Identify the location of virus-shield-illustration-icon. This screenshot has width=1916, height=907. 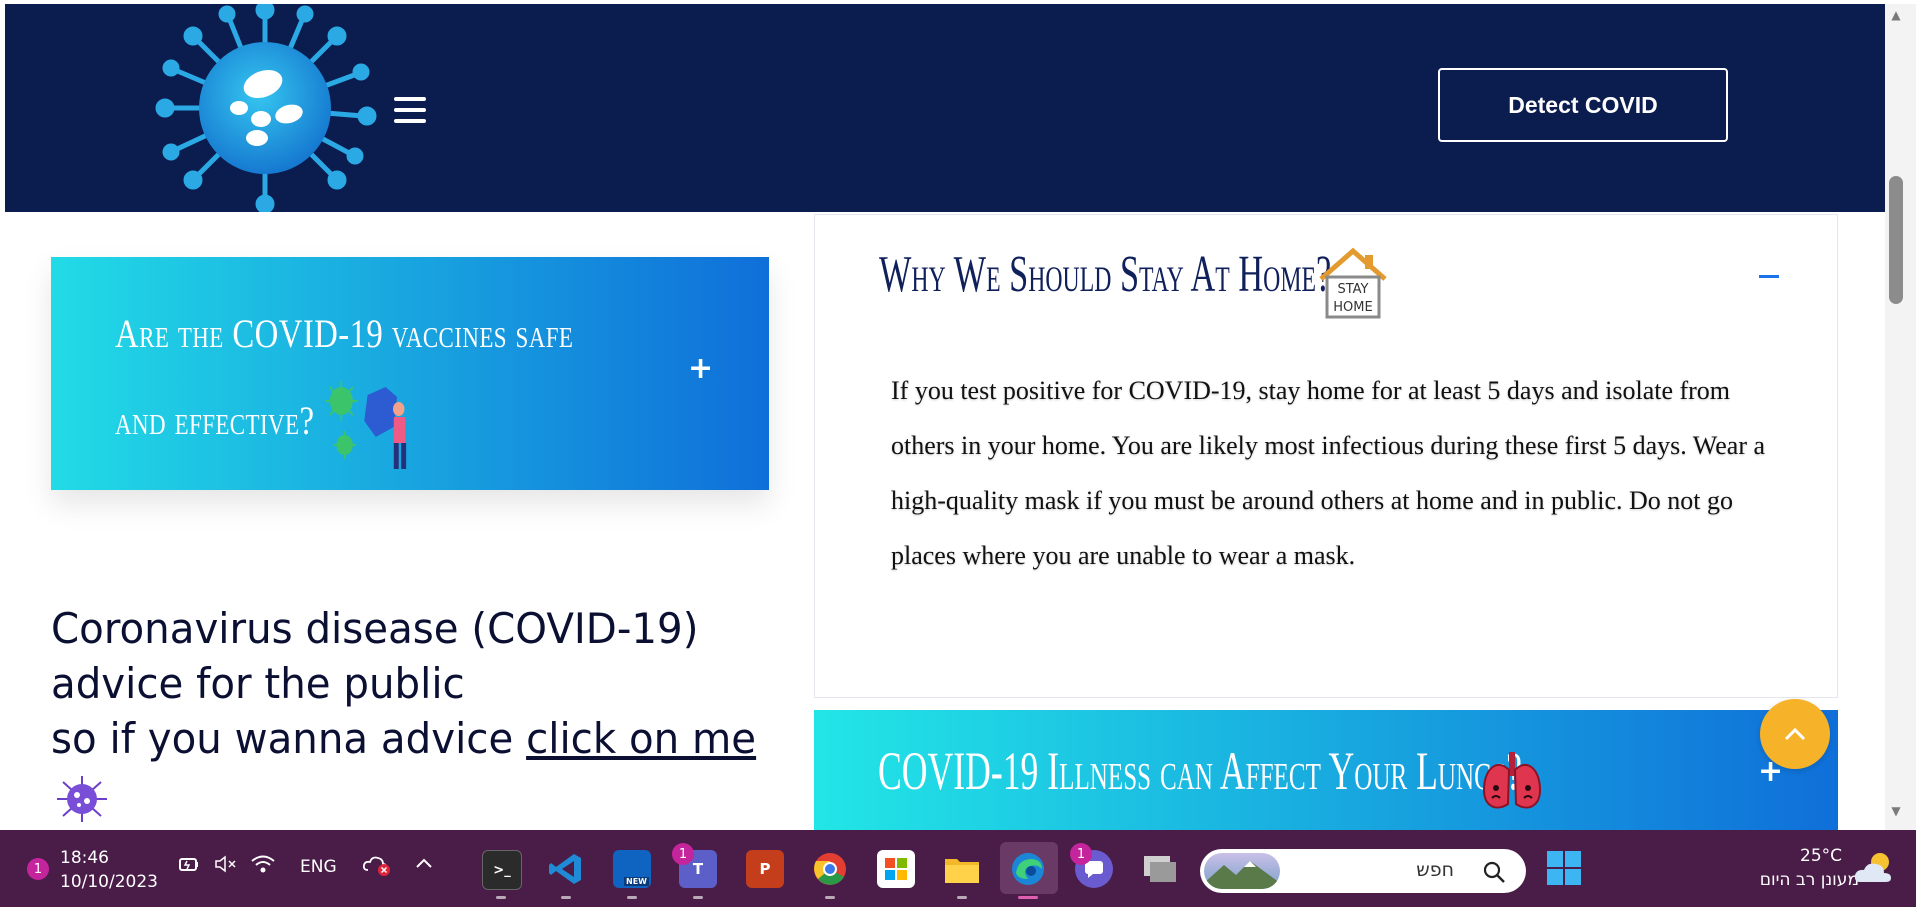
(365, 425).